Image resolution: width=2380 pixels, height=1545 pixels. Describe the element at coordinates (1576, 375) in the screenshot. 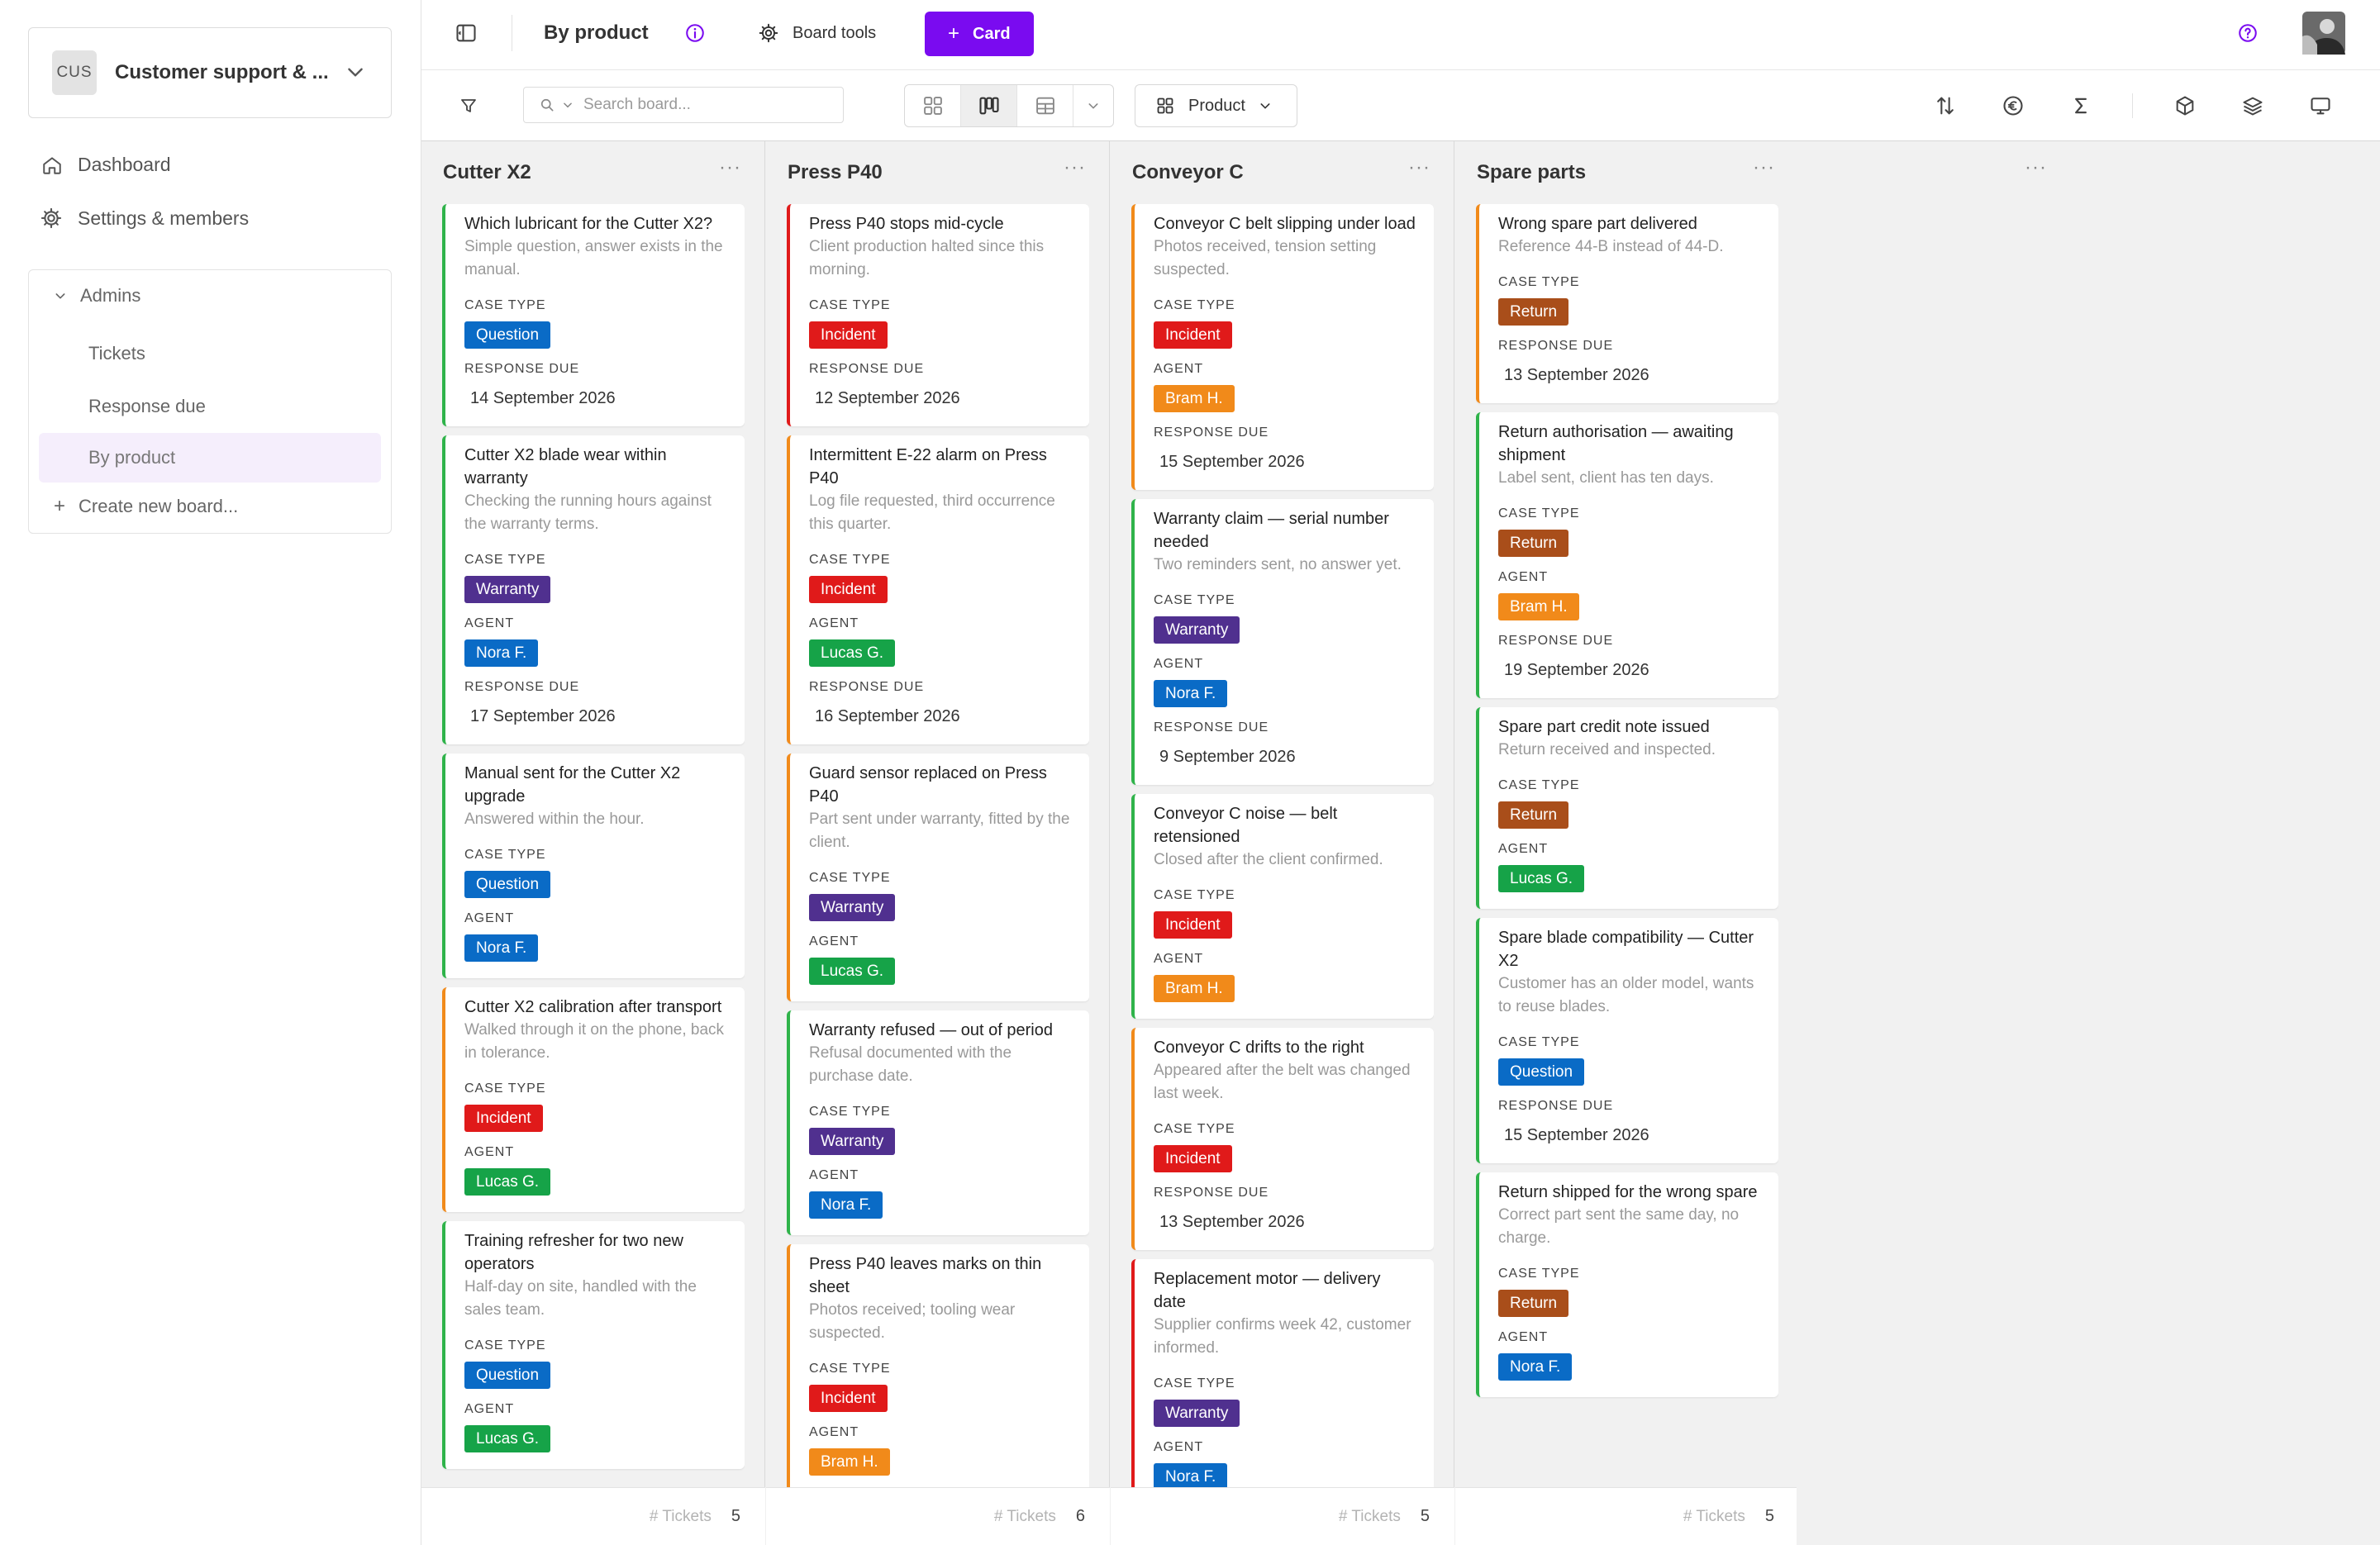

I see `response-due-date: 13 September 2026` at that location.